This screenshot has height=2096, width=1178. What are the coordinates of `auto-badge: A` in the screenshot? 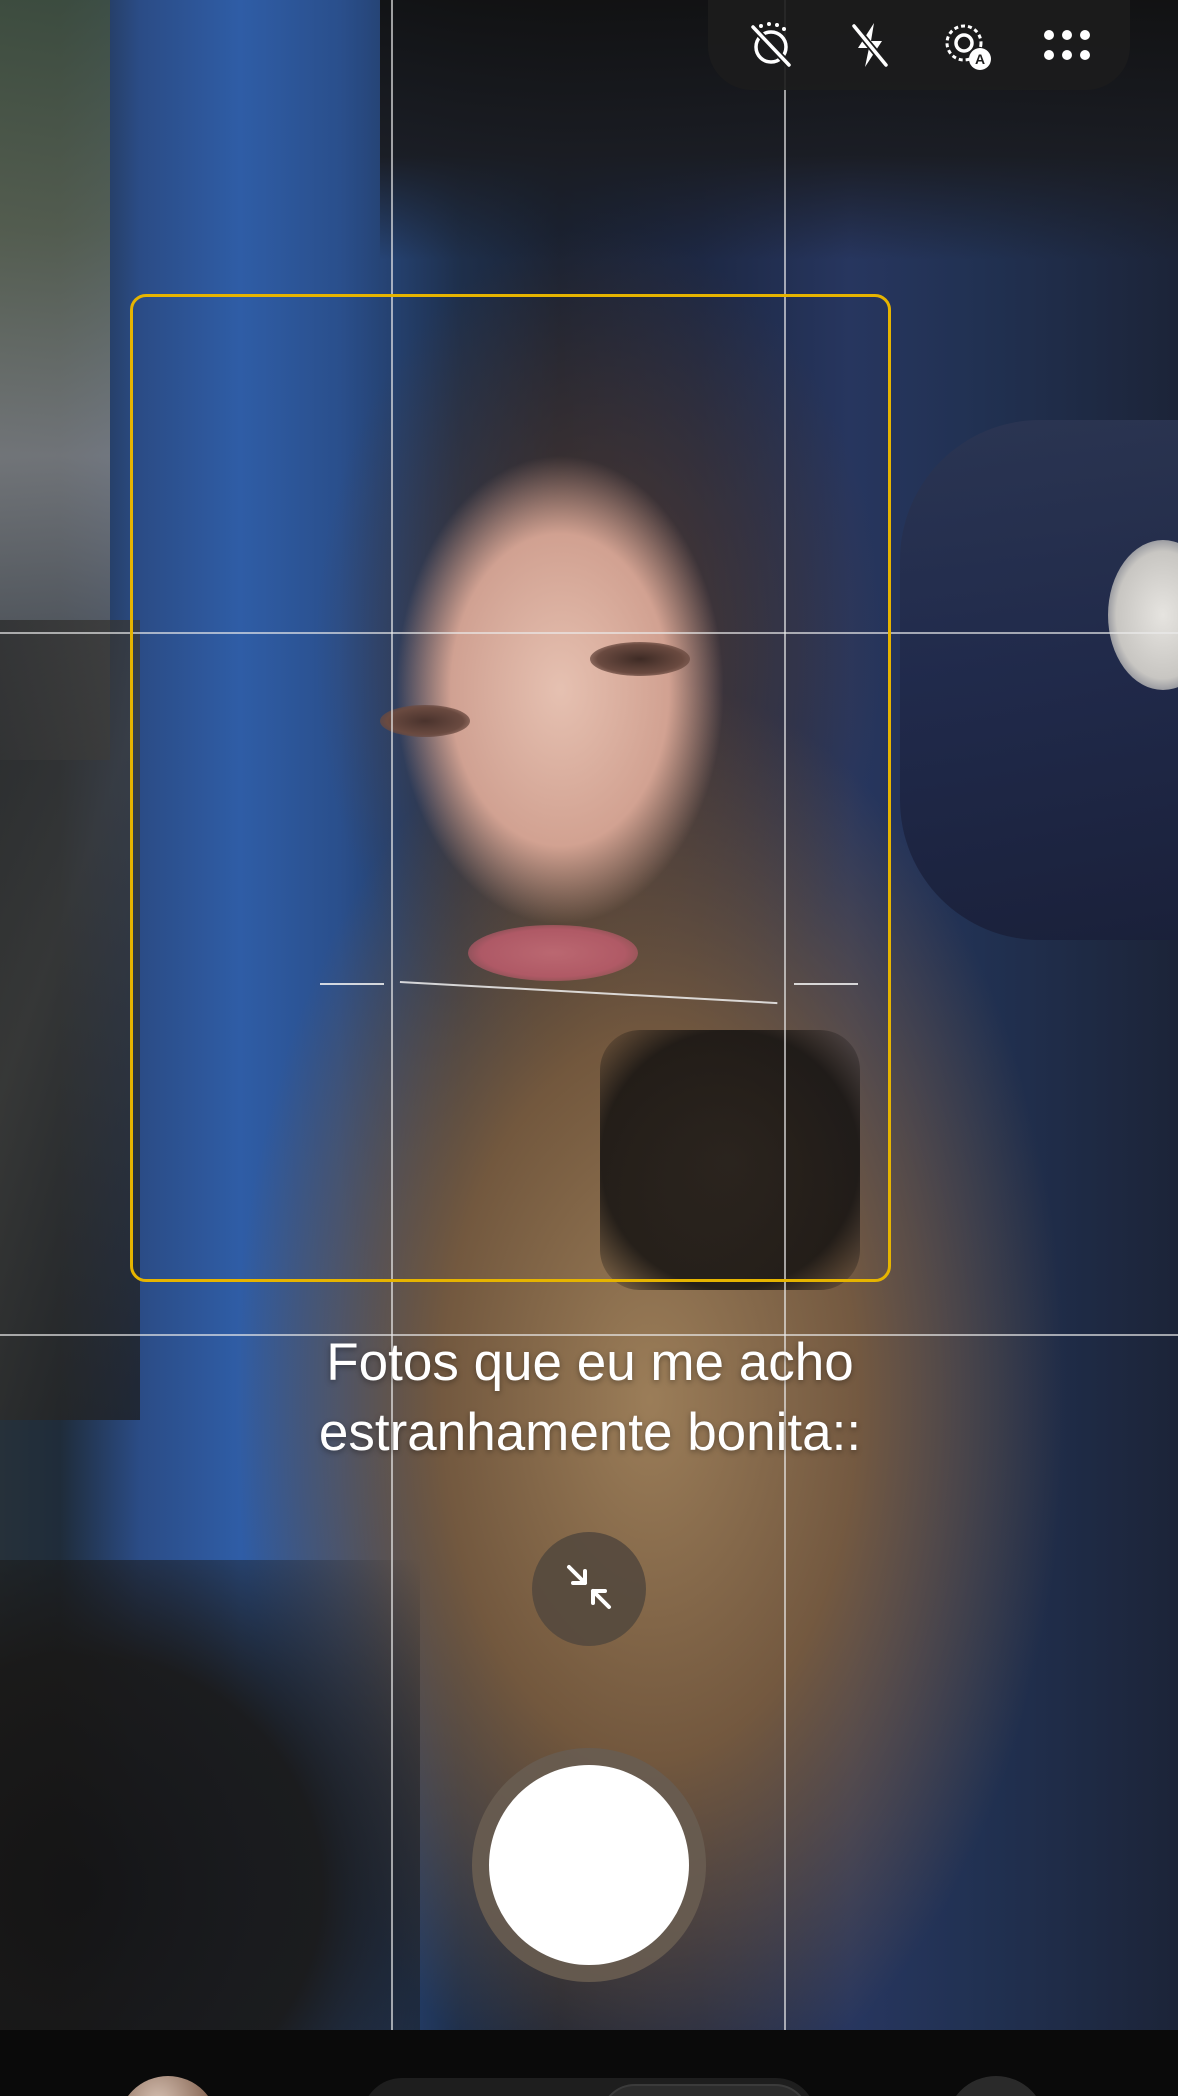 It's located at (980, 59).